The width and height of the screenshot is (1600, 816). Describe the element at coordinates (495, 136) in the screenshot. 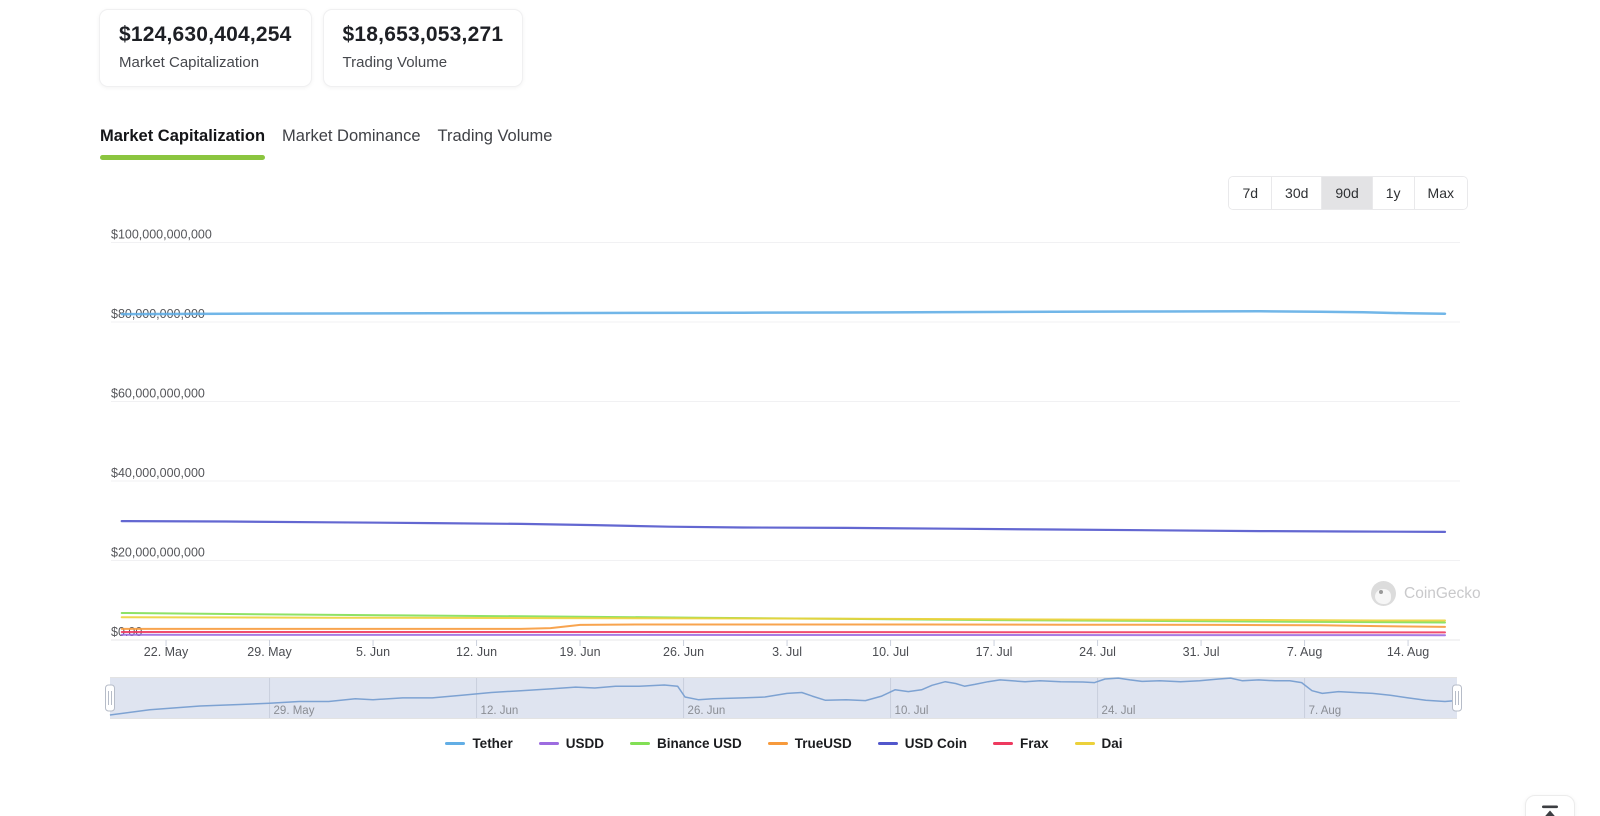

I see `tab-label: Trading Volume` at that location.